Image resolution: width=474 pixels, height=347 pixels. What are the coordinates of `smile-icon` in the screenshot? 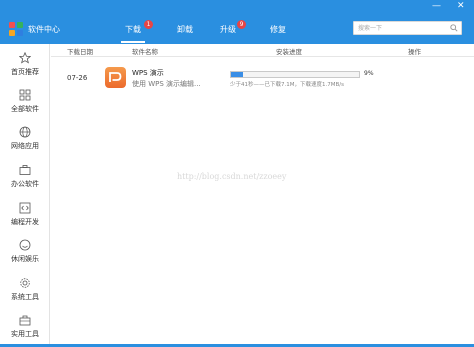 It's located at (25, 245).